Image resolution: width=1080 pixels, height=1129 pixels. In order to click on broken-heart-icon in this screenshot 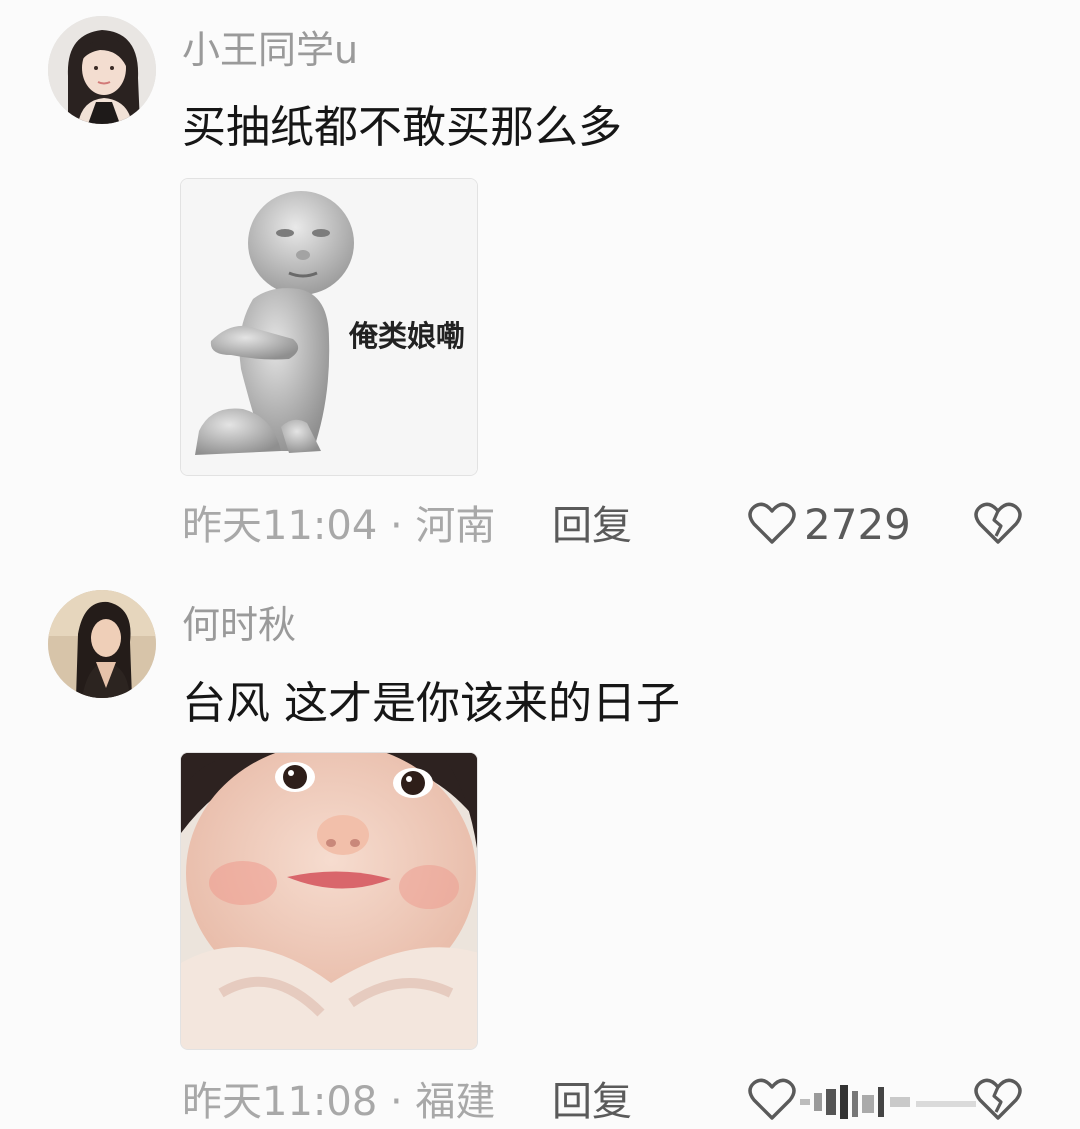, I will do `click(998, 526)`.